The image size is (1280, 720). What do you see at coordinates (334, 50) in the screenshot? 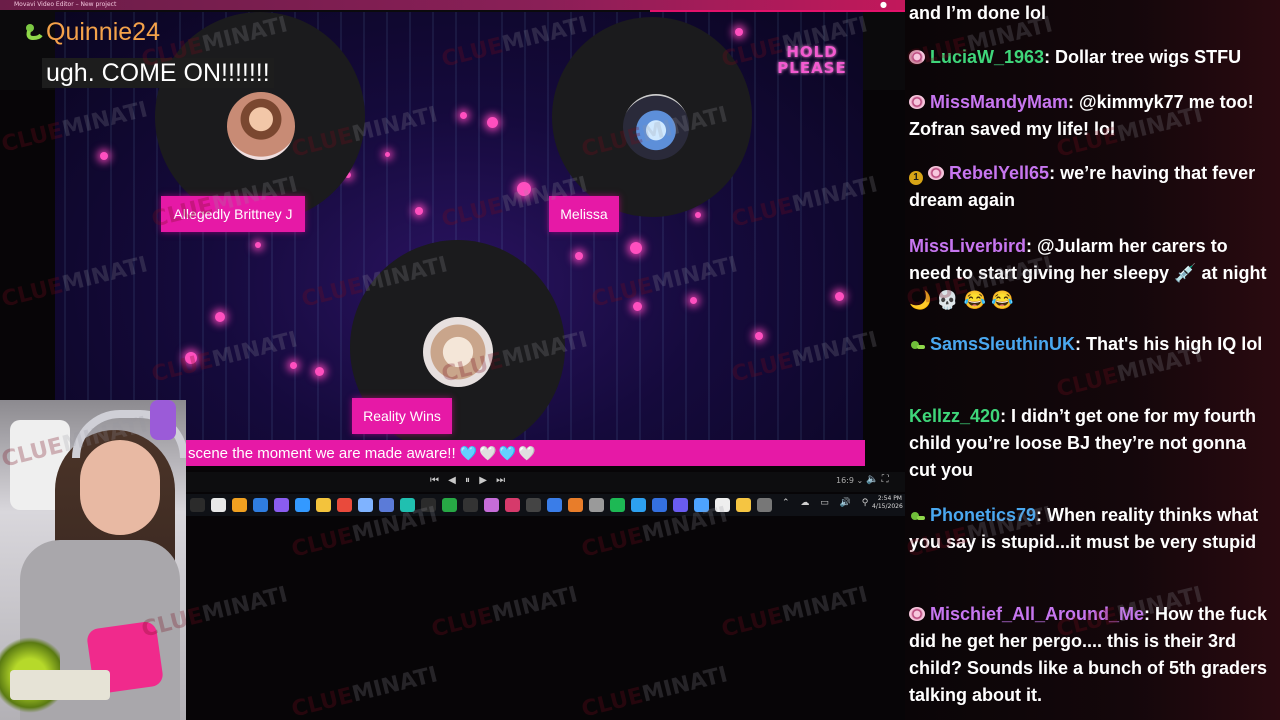
I see `chat-alert: Quinnie24 ugh. COME ON!!!!!!!` at bounding box center [334, 50].